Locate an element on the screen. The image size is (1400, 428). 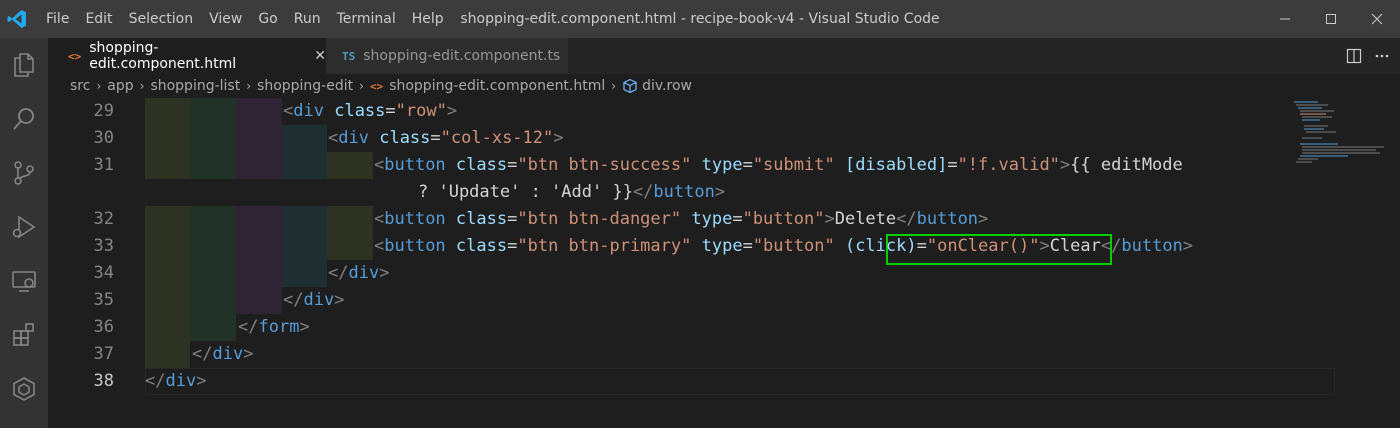
code-token: [disabled] is located at coordinates (896, 165).